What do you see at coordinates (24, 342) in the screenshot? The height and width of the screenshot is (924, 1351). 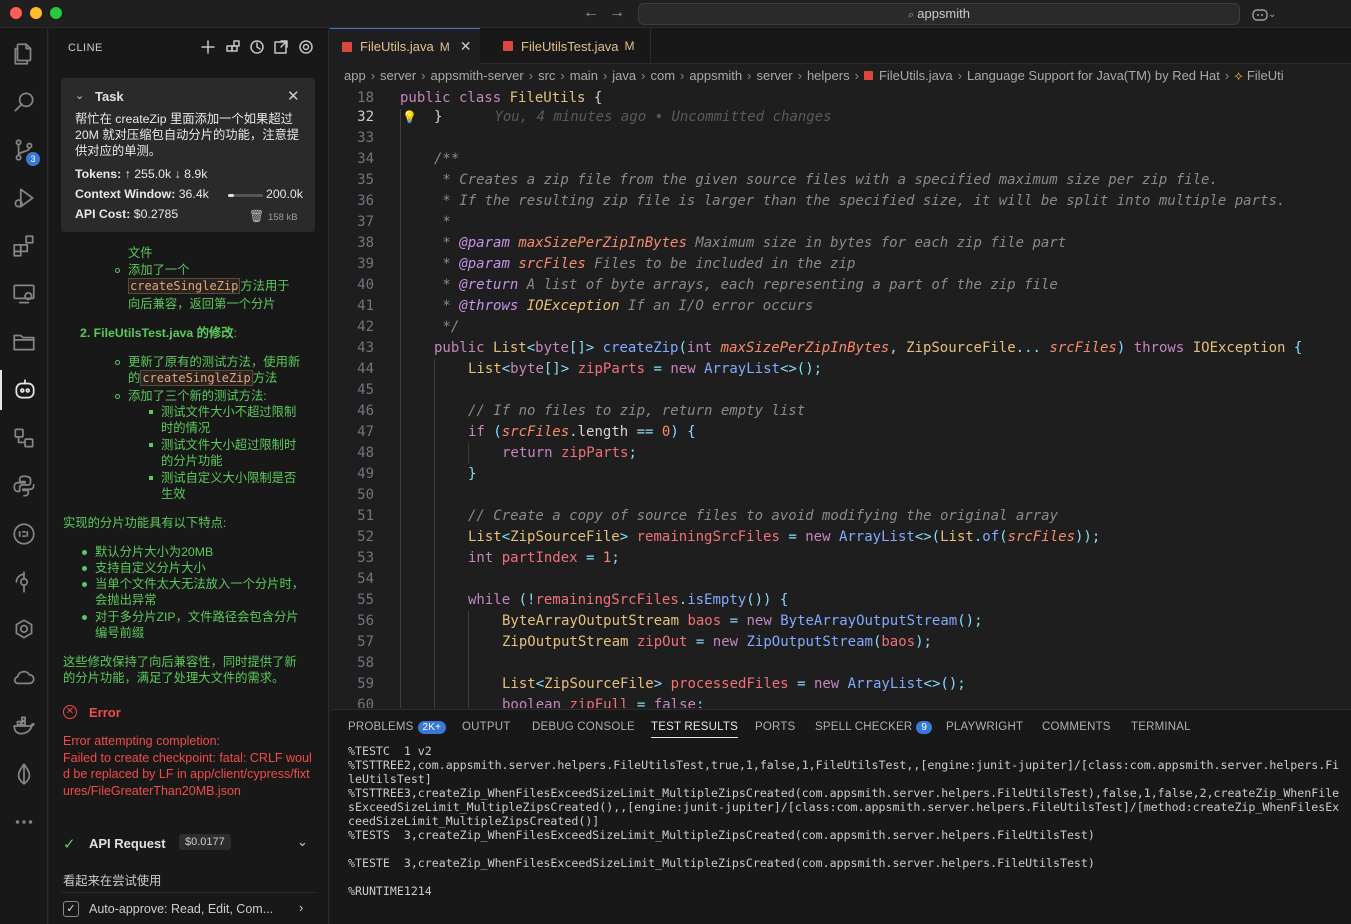 I see `folder-icon` at bounding box center [24, 342].